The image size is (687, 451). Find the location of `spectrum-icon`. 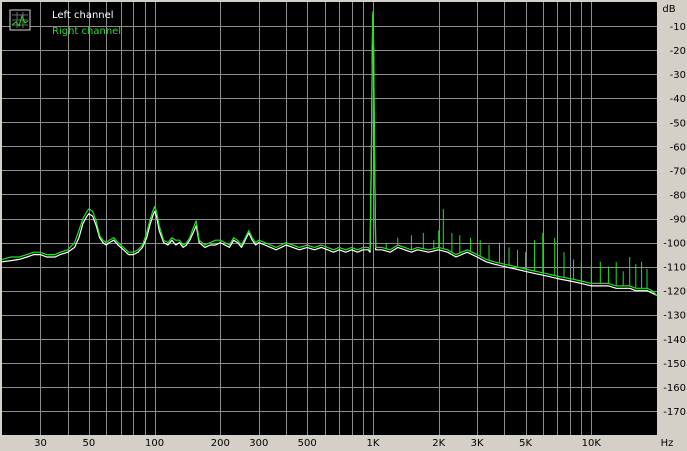

spectrum-icon is located at coordinates (20, 20).